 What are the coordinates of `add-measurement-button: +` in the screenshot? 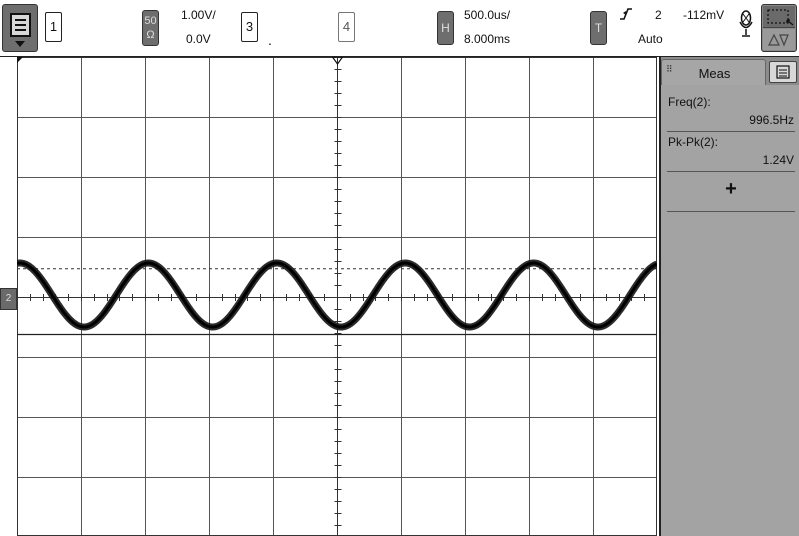 It's located at (731, 189).